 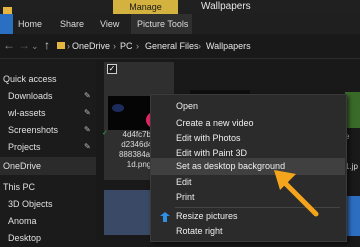 What do you see at coordinates (180, 7) in the screenshot?
I see `title-bar` at bounding box center [180, 7].